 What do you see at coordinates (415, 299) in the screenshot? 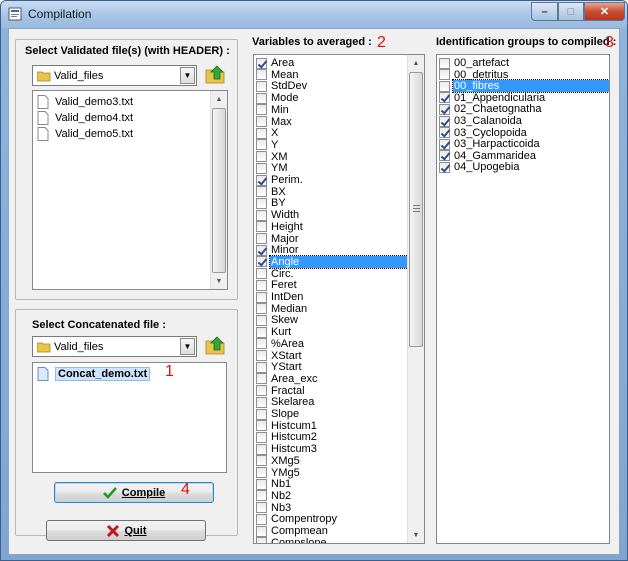
I see `variables-scrollbar: ▲ ▼` at bounding box center [415, 299].